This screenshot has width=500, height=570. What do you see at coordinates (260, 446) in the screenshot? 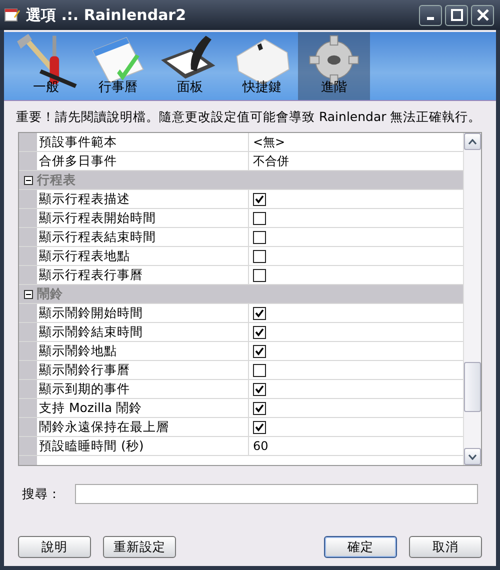
I see `property-value: 60` at bounding box center [260, 446].